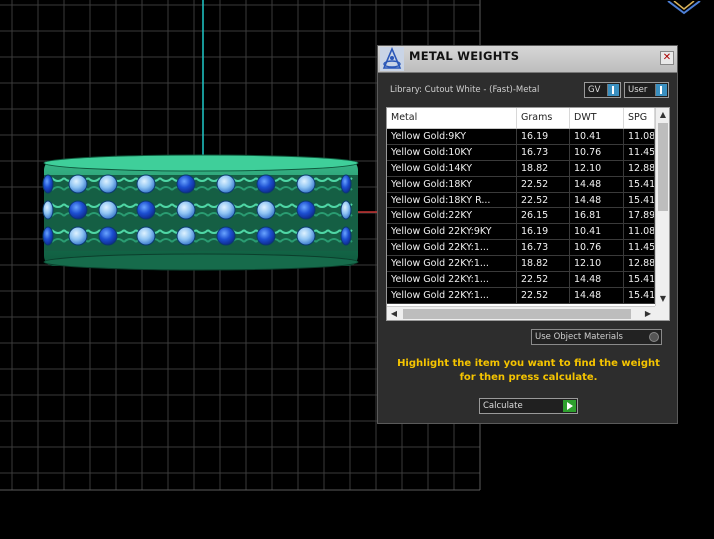 This screenshot has width=714, height=539. I want to click on table-row: Yellow Gold:18KY R... 22.52 14.48 15.41, so click(521, 200).